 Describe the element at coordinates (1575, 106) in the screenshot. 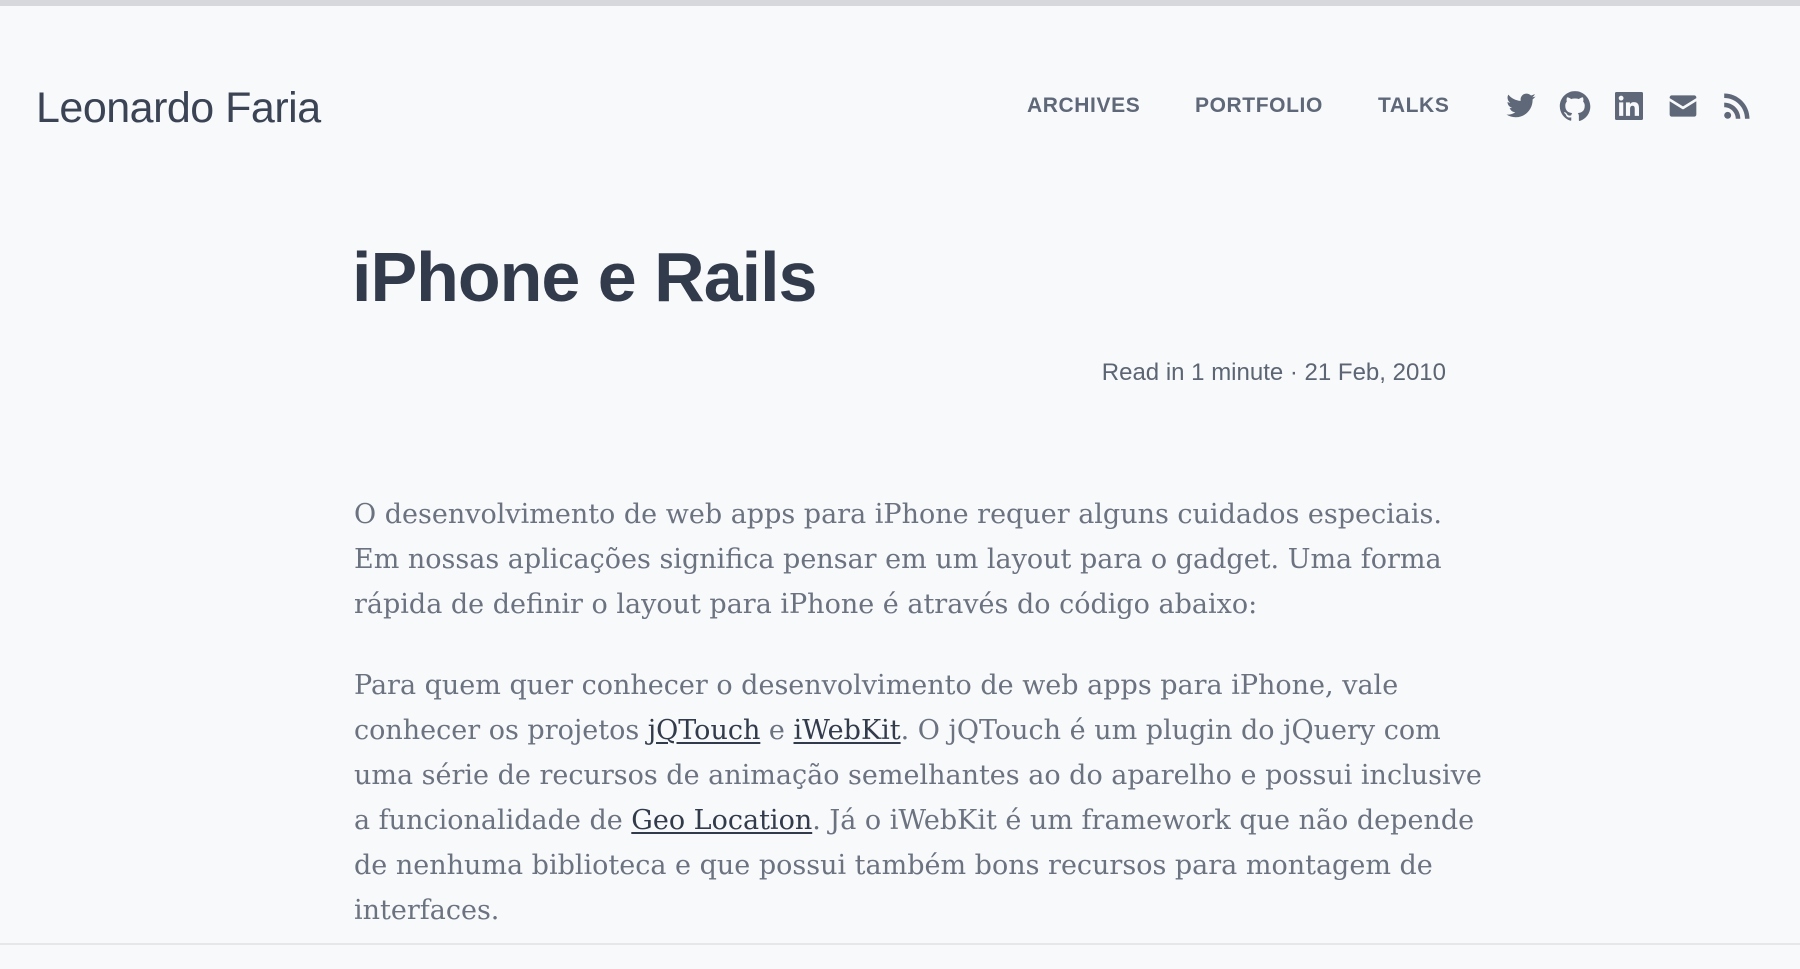

I see `github-icon` at that location.